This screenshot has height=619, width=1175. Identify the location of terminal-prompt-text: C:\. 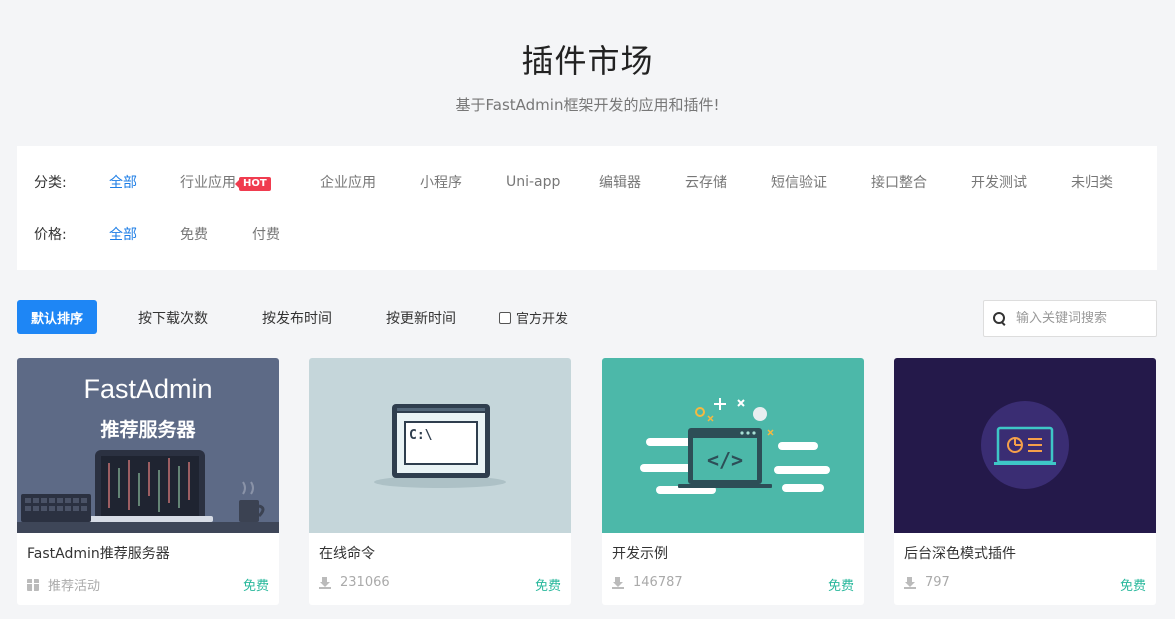
(421, 435).